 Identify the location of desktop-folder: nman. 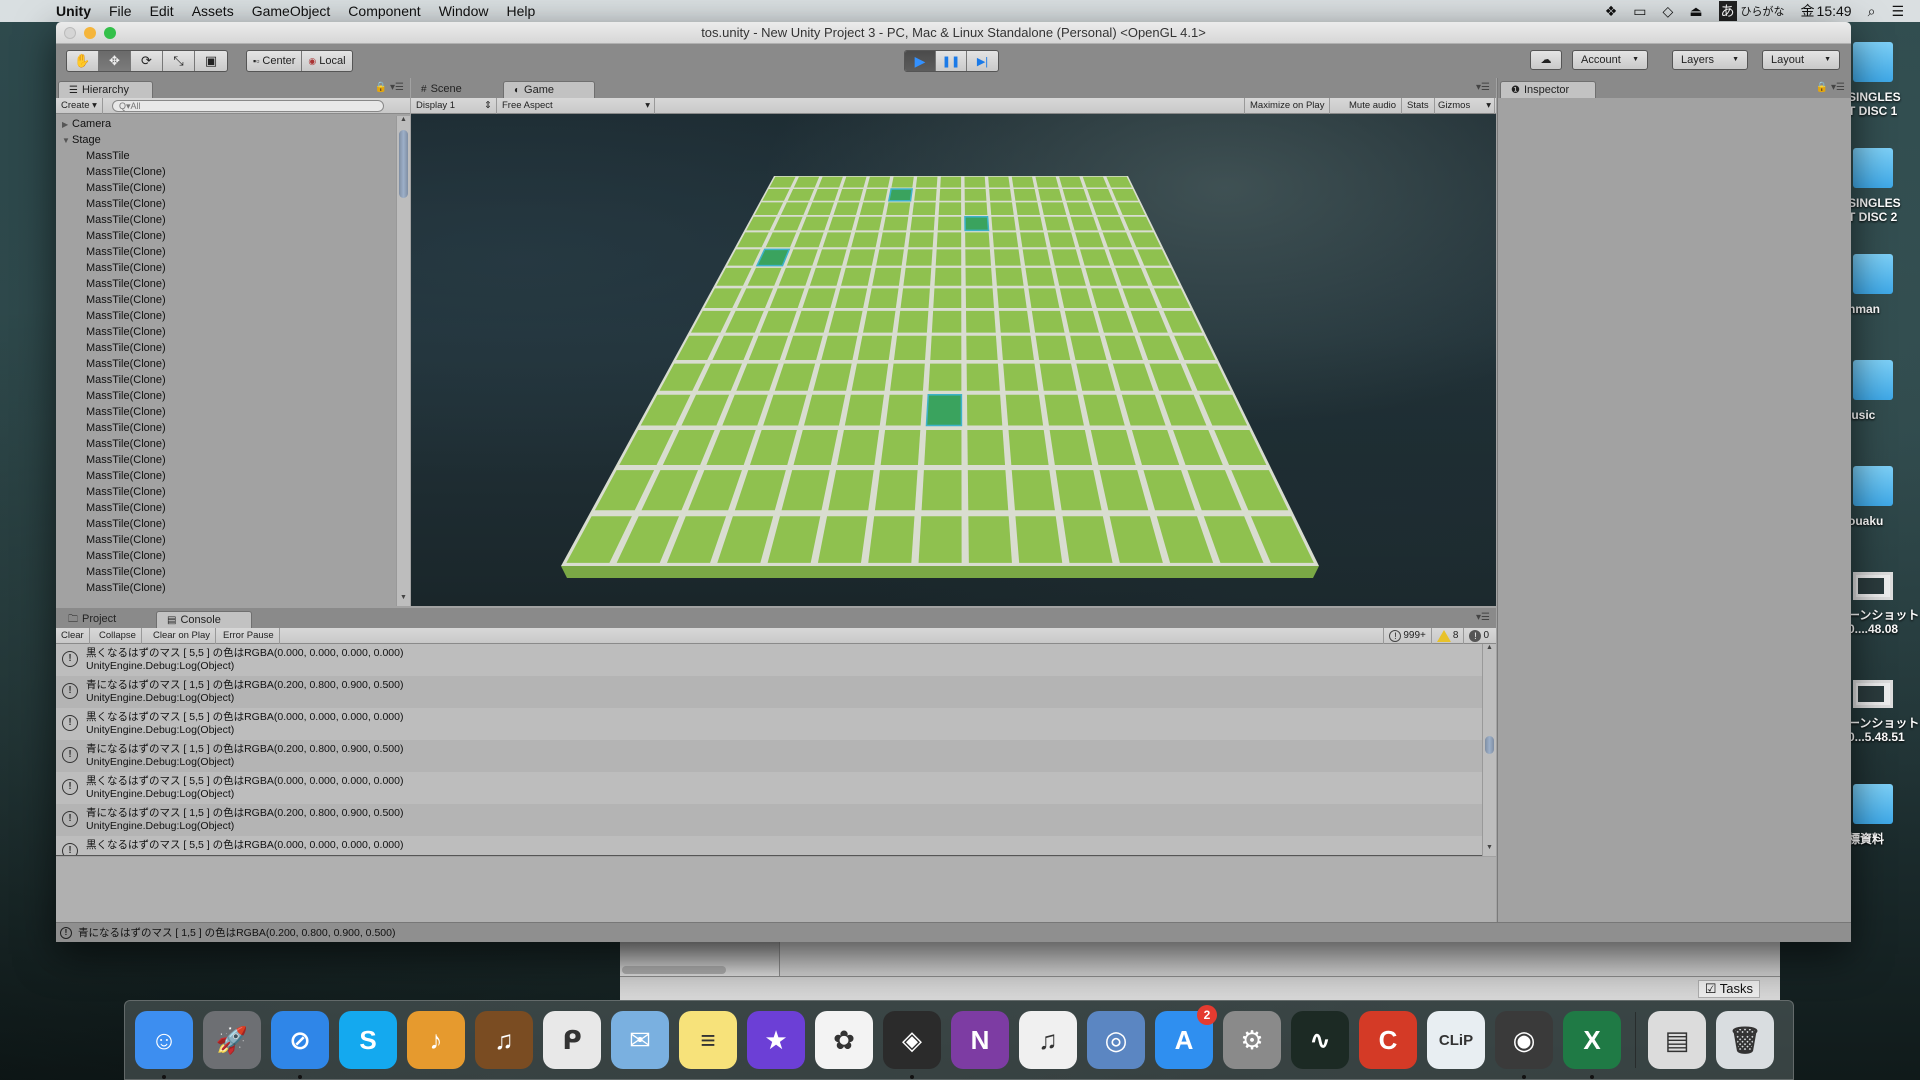
(1884, 285).